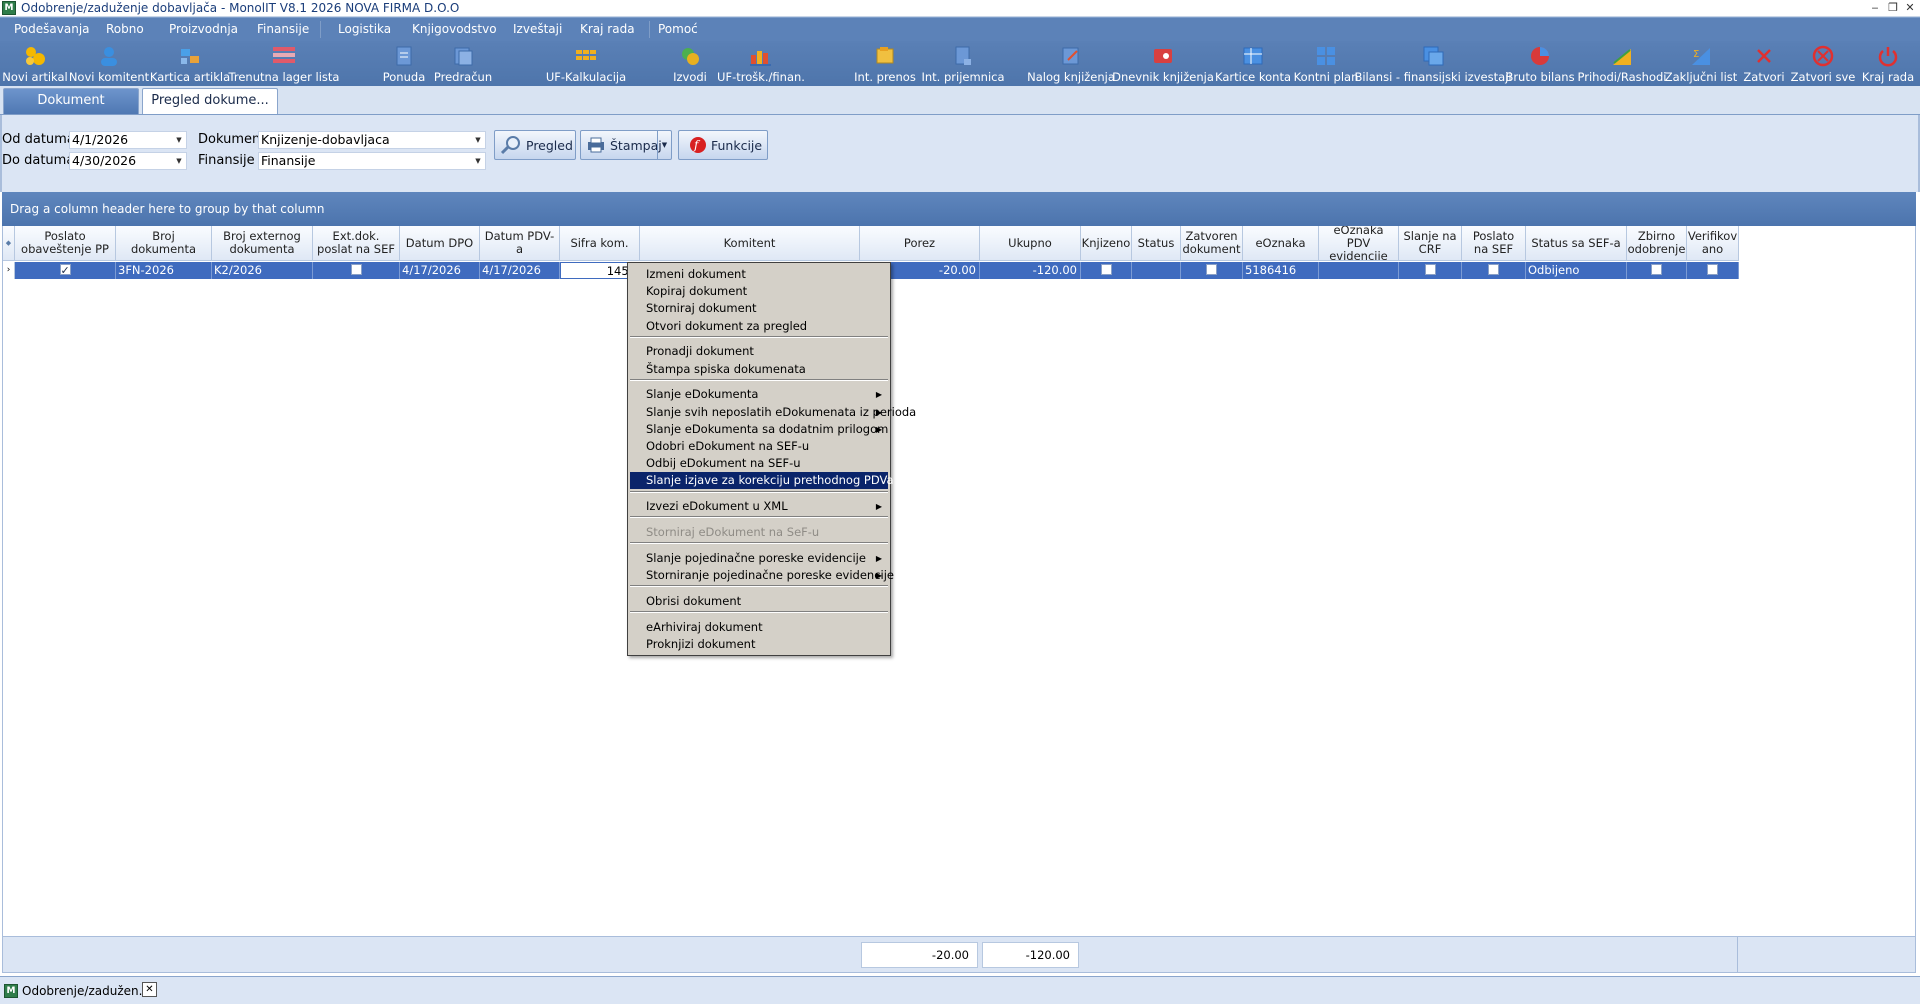 Image resolution: width=1920 pixels, height=1004 pixels. I want to click on datum-dpo-cell: 4/17/2026, so click(440, 270).